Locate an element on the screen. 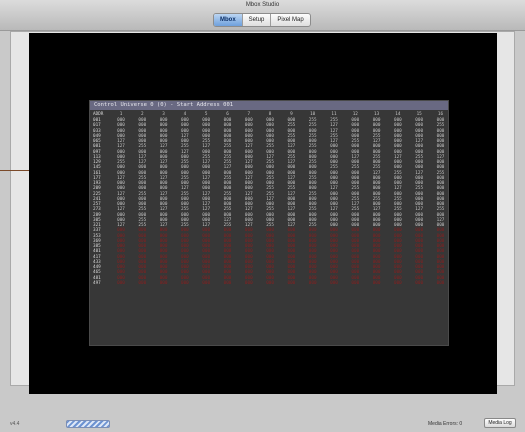 This screenshot has height=432, width=525. tab-setup: Setup is located at coordinates (257, 20).